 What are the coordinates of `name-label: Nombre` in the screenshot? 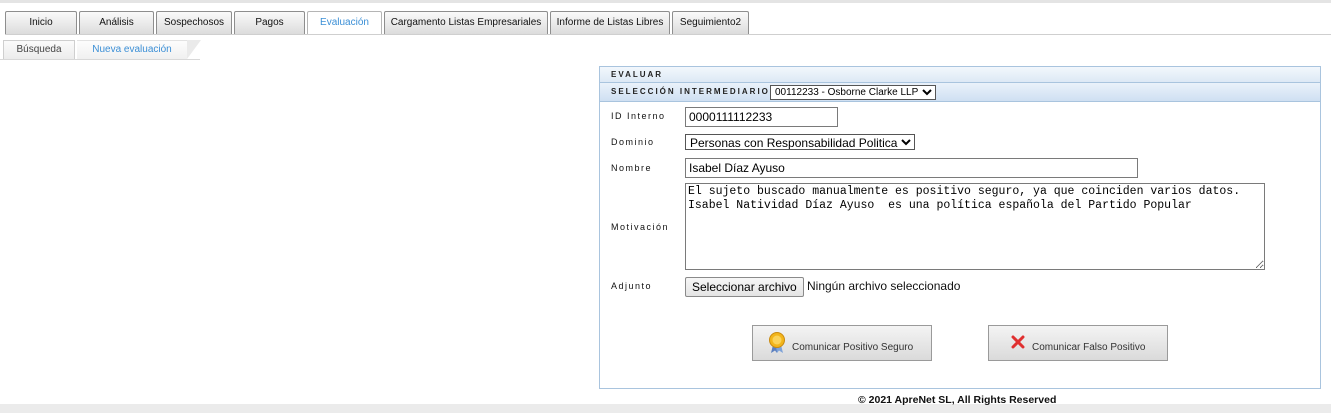 It's located at (632, 168).